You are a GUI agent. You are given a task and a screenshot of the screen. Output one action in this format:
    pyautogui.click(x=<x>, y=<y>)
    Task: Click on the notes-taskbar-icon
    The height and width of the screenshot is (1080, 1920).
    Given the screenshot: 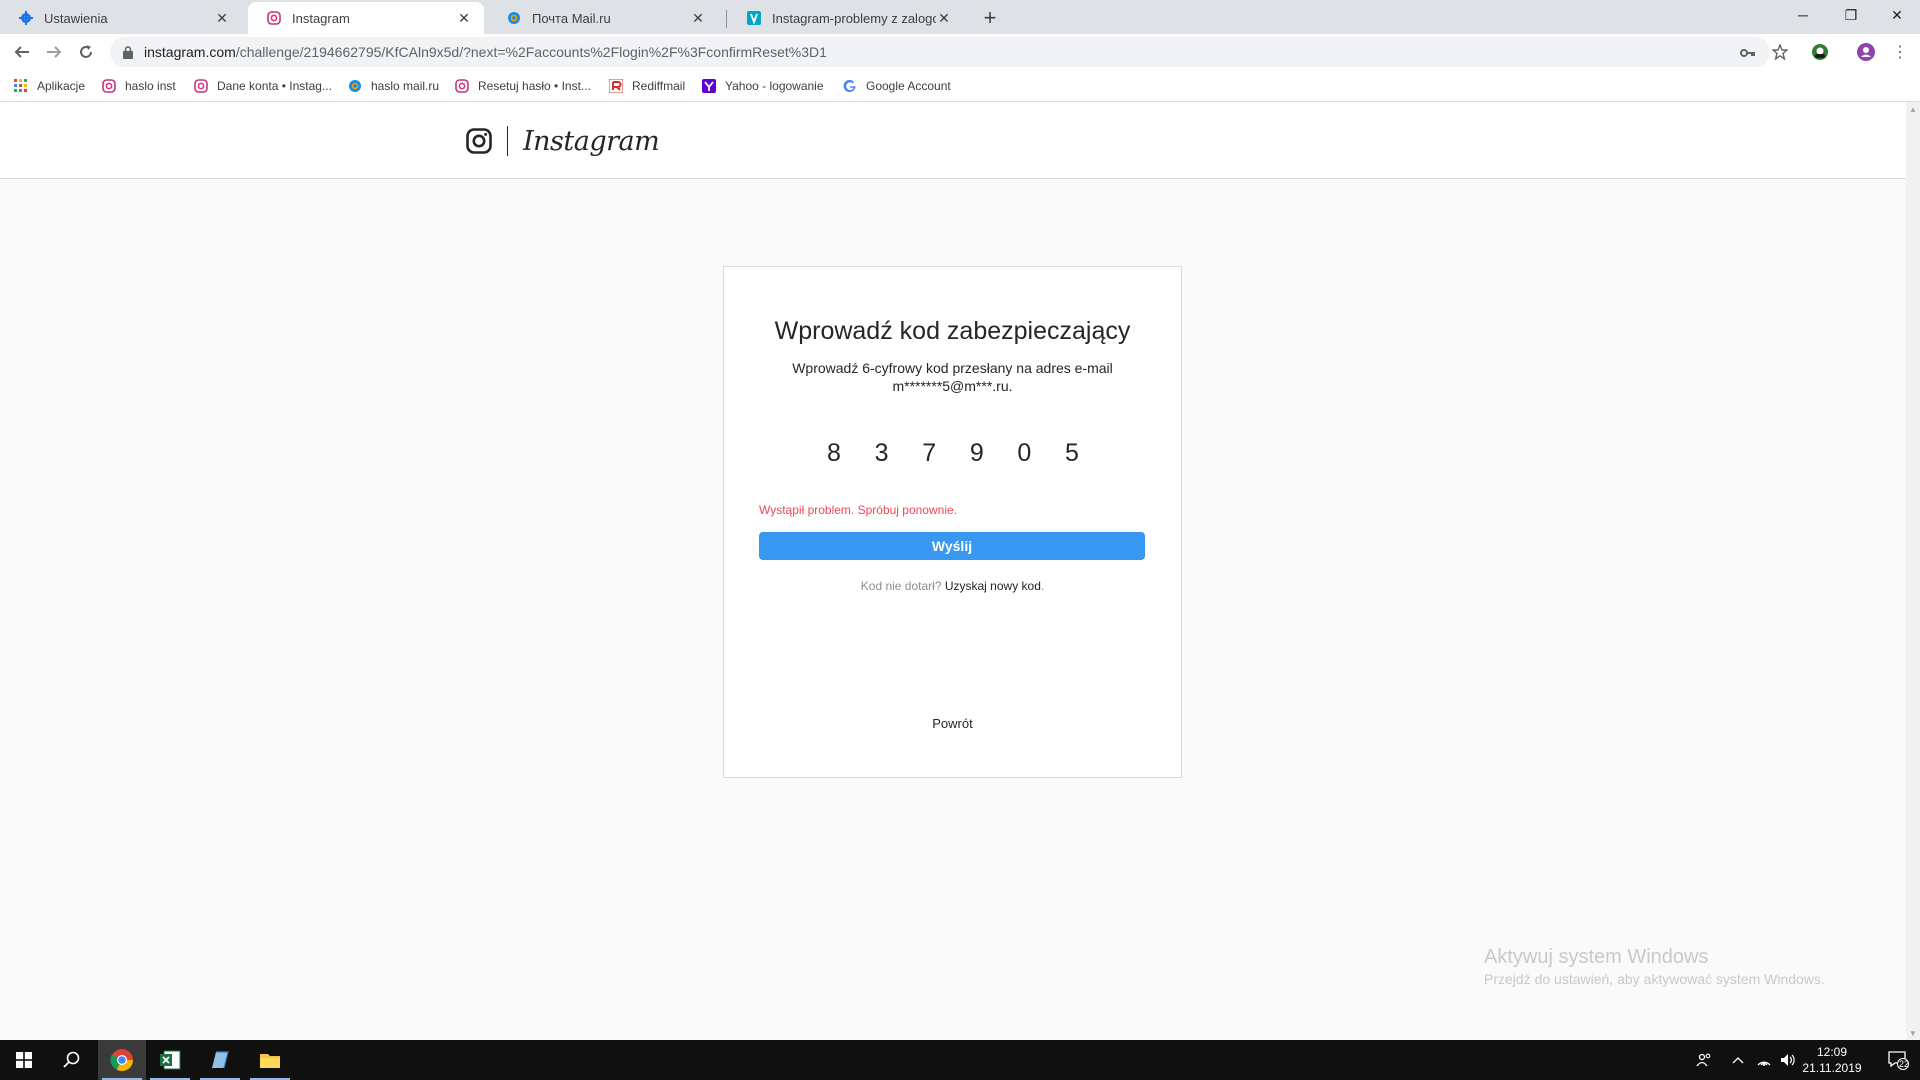 What is the action you would take?
    pyautogui.click(x=220, y=1060)
    